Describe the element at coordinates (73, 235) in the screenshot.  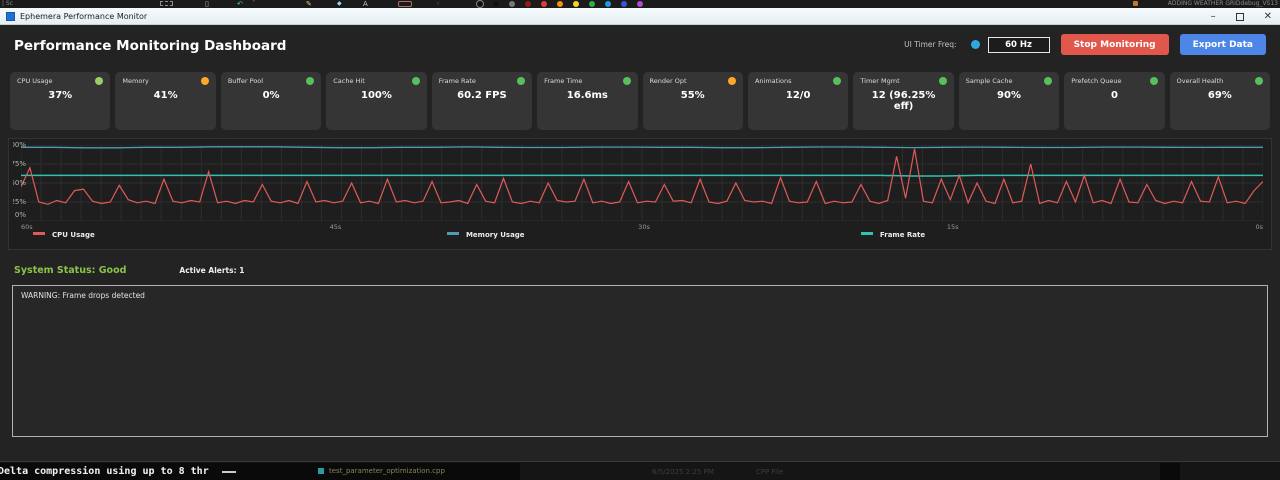
I see `legend-label: CPU Usage` at that location.